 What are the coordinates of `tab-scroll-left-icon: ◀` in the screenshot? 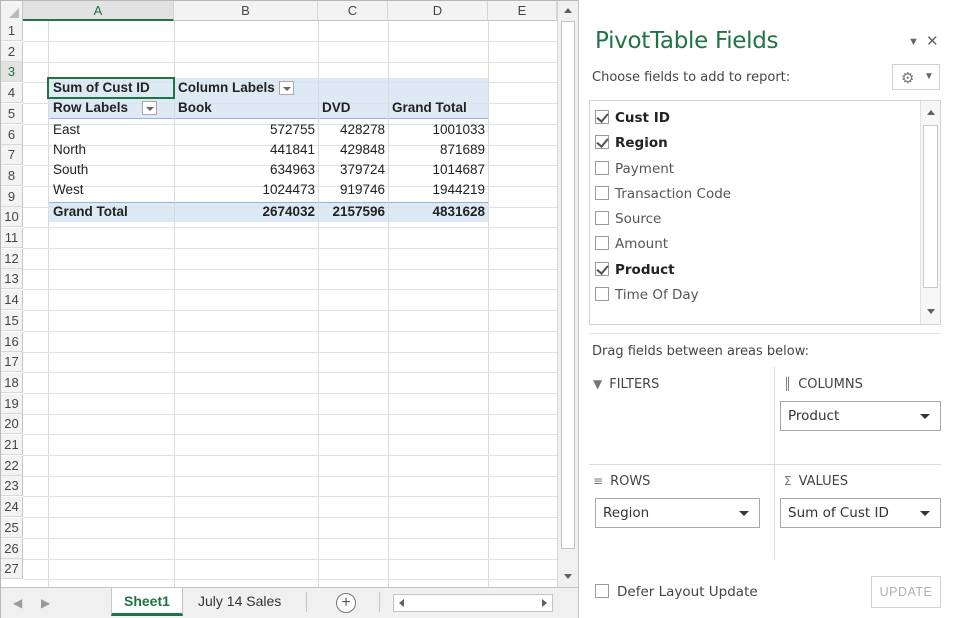 It's located at (17, 603).